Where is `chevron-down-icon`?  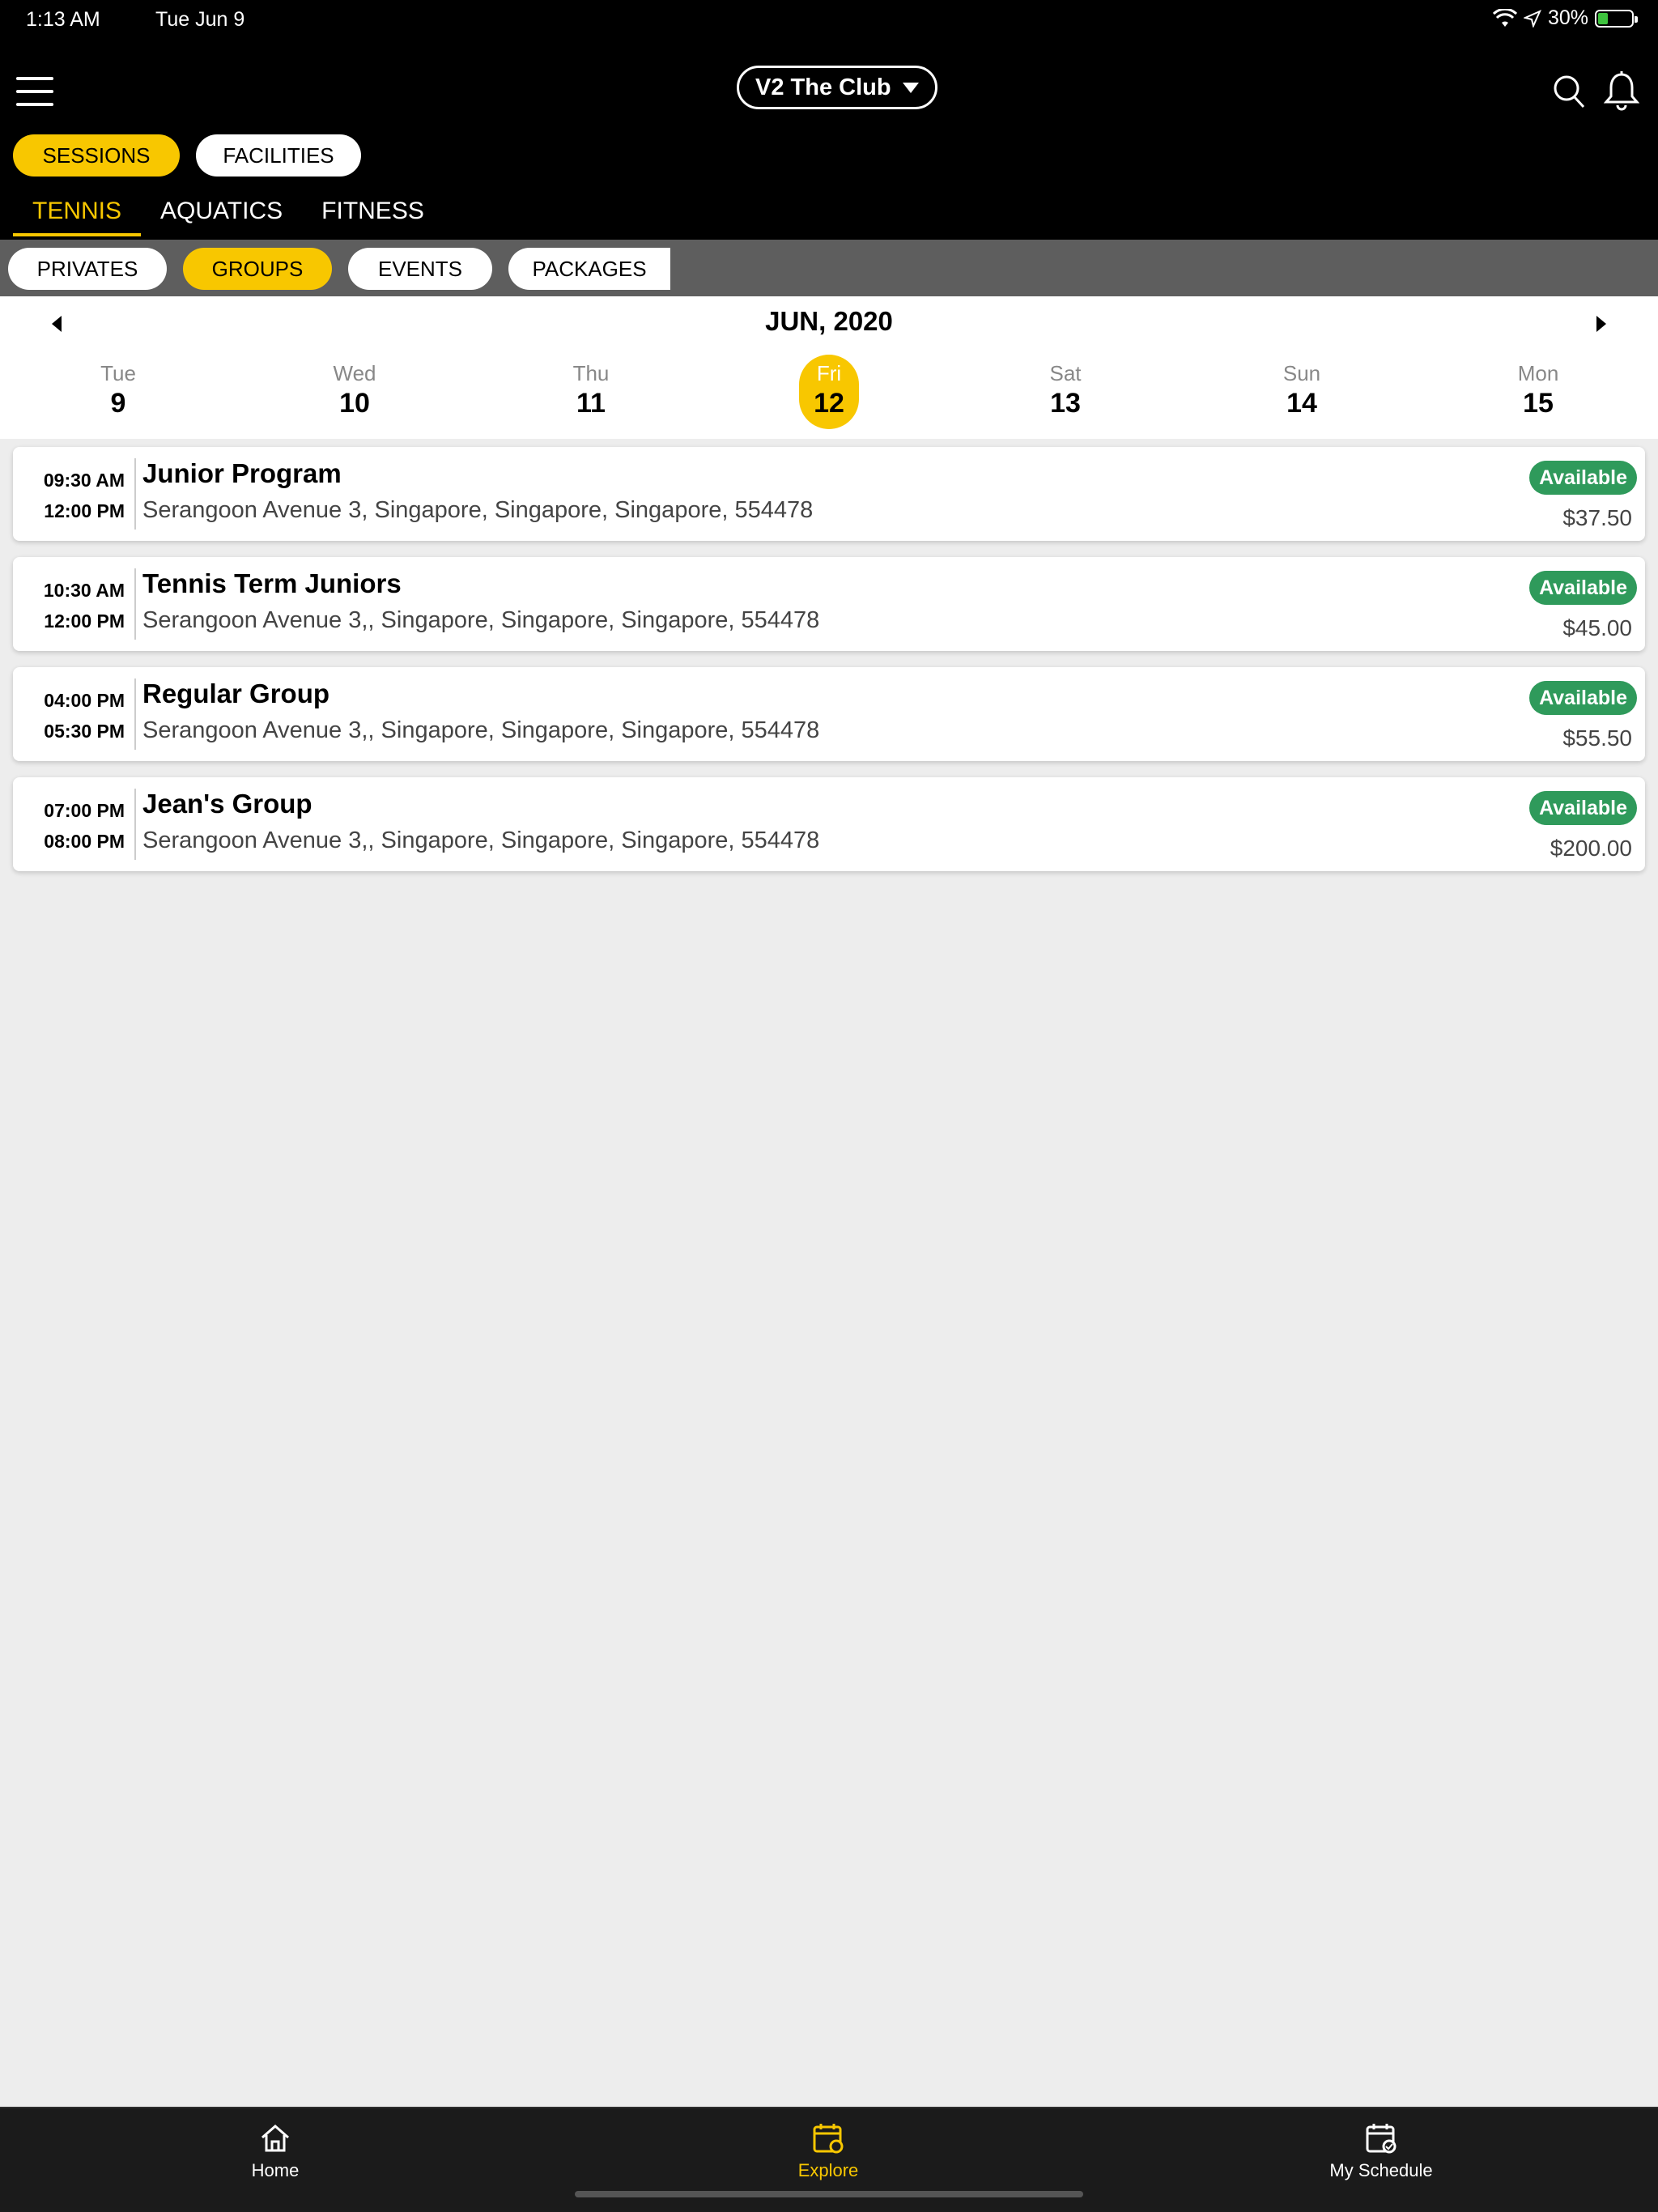 chevron-down-icon is located at coordinates (910, 87).